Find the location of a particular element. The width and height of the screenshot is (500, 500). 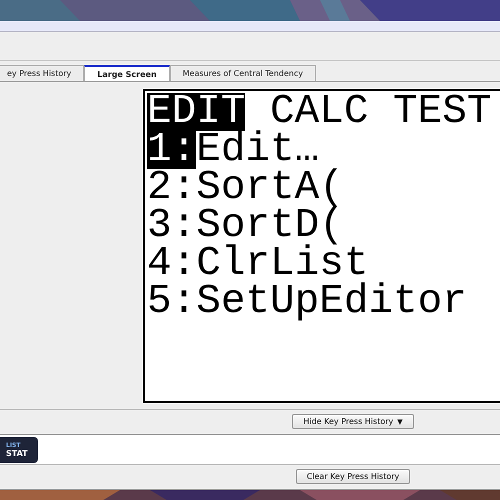

item-number: 4: is located at coordinates (171, 264).